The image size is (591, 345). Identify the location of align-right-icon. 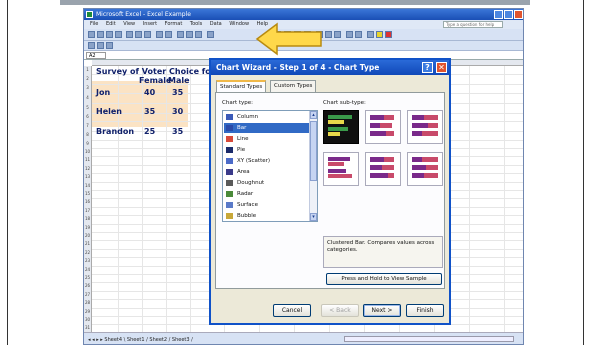
(337, 34).